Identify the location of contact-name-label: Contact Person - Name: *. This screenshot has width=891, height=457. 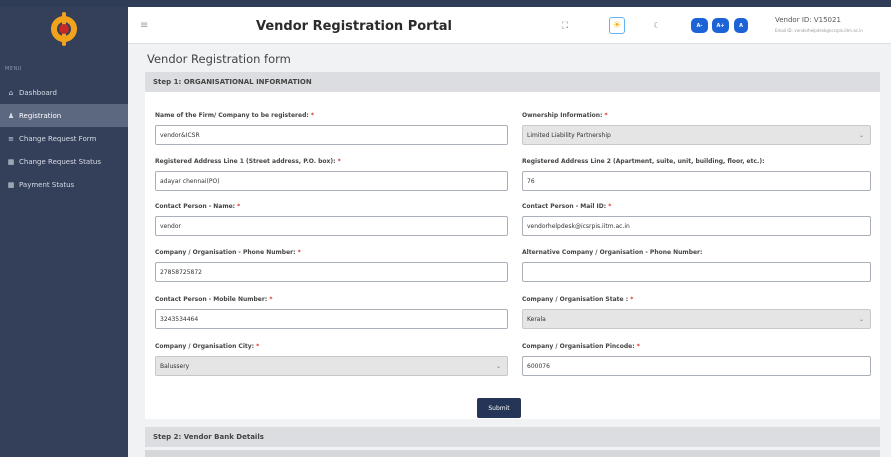
(198, 206).